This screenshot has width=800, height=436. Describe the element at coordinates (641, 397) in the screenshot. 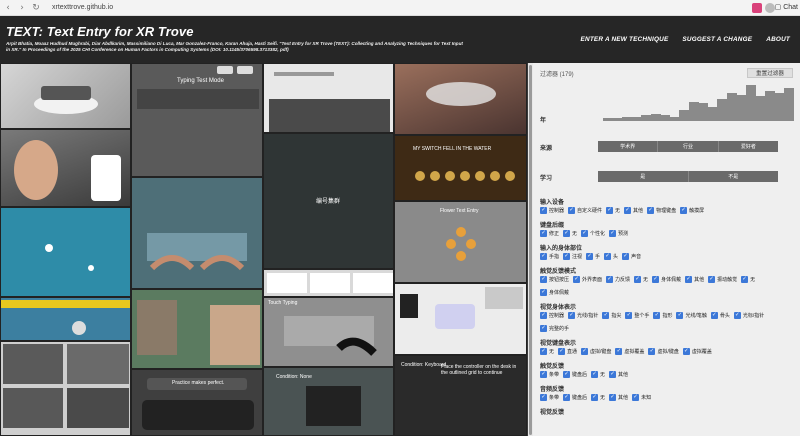

I see `filter-checkbox: ✓ 未知` at that location.